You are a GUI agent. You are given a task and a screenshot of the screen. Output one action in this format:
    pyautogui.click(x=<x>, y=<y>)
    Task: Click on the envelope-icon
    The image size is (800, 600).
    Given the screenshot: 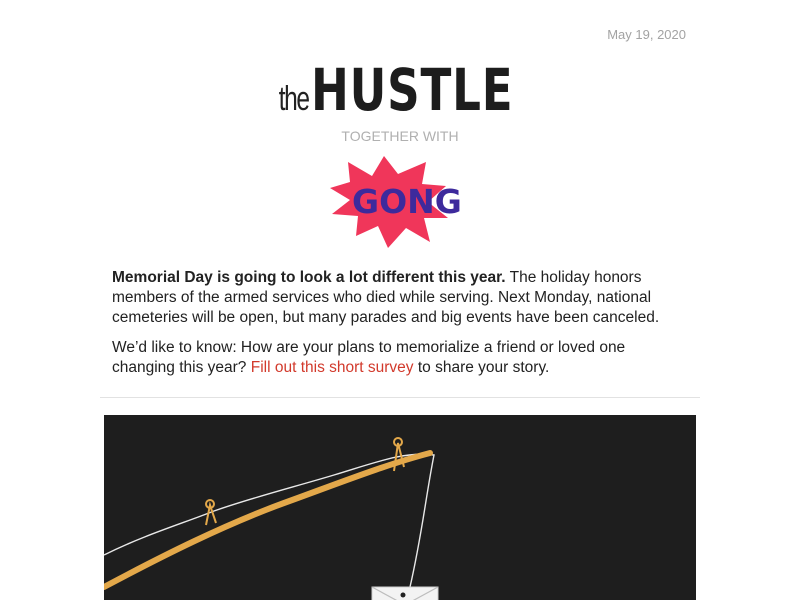 What is the action you would take?
    pyautogui.click(x=405, y=593)
    